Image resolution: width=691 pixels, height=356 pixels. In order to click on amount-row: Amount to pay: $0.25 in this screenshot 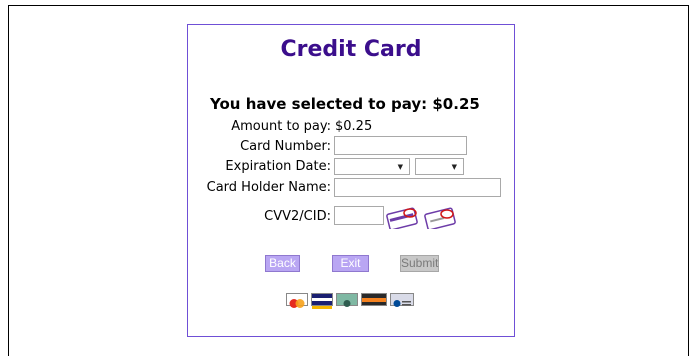, I will do `click(351, 127)`.